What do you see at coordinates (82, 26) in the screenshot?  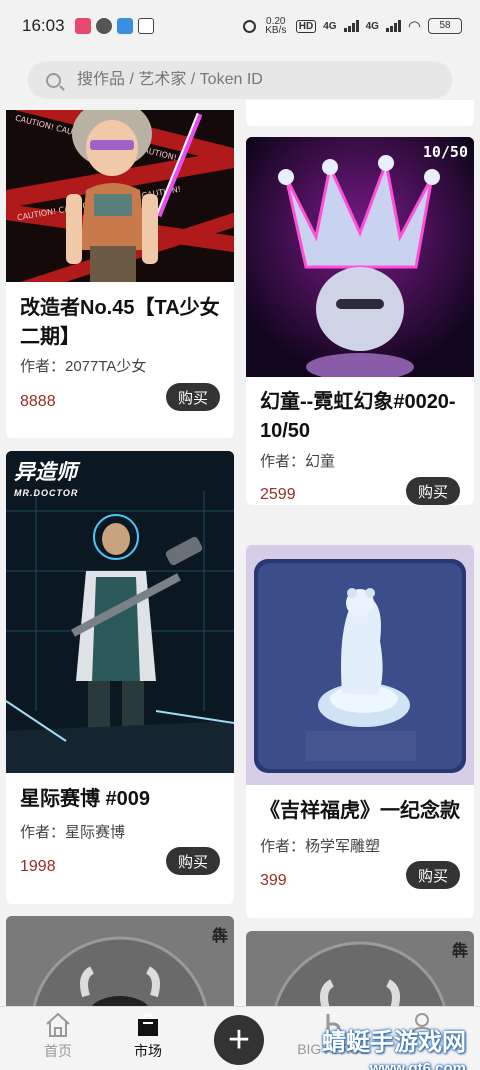 I see `app-notification-icon` at bounding box center [82, 26].